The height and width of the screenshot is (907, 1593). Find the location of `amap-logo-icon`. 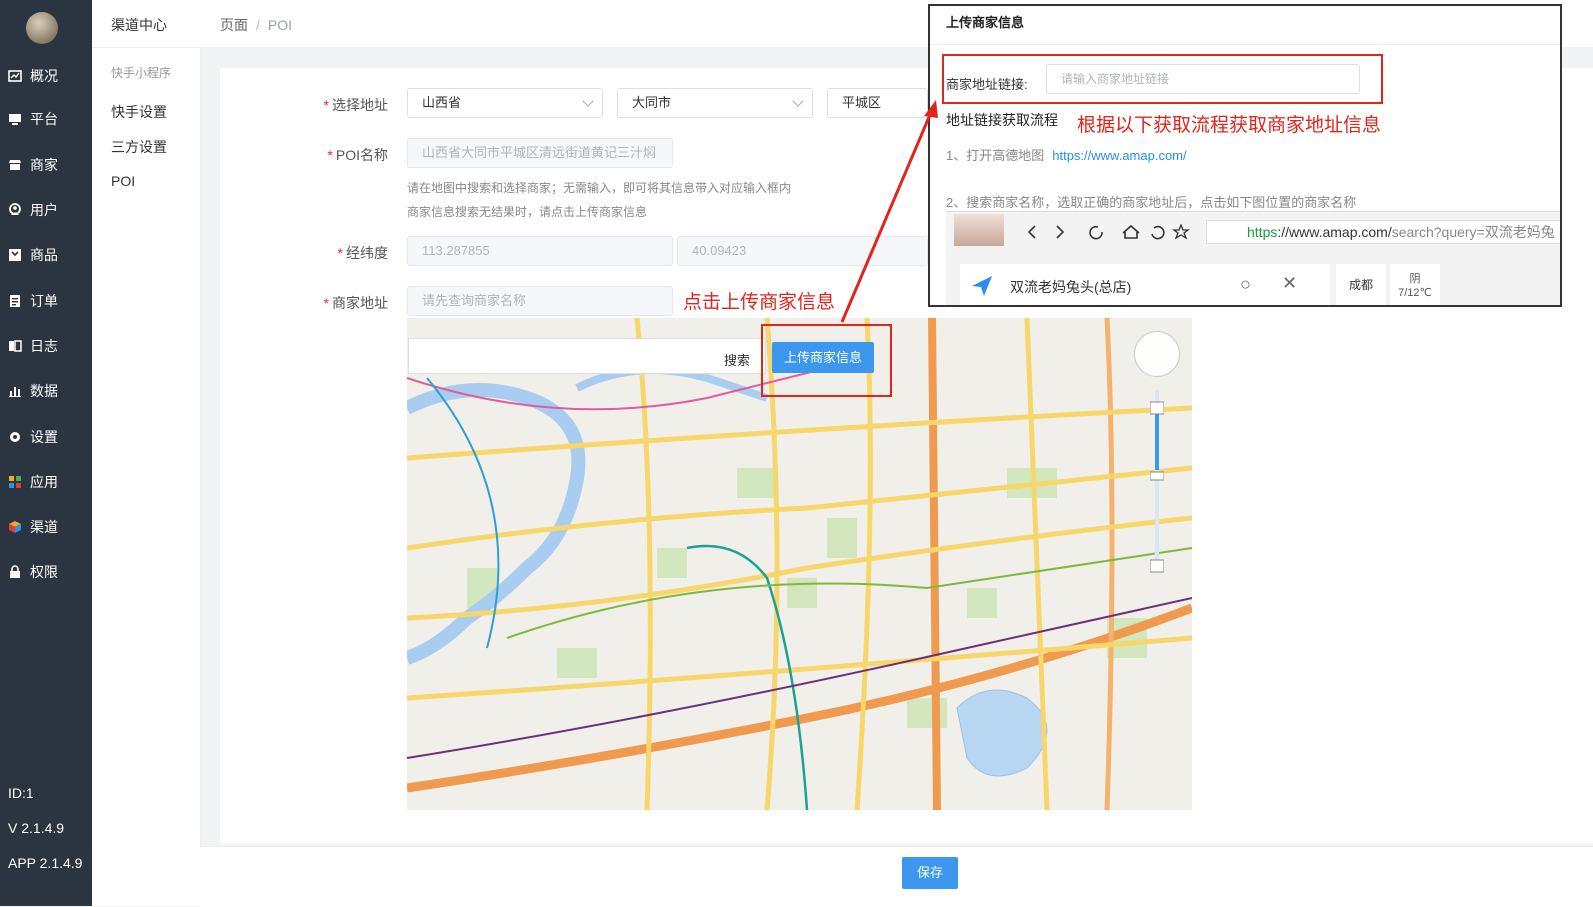

amap-logo-icon is located at coordinates (982, 286).